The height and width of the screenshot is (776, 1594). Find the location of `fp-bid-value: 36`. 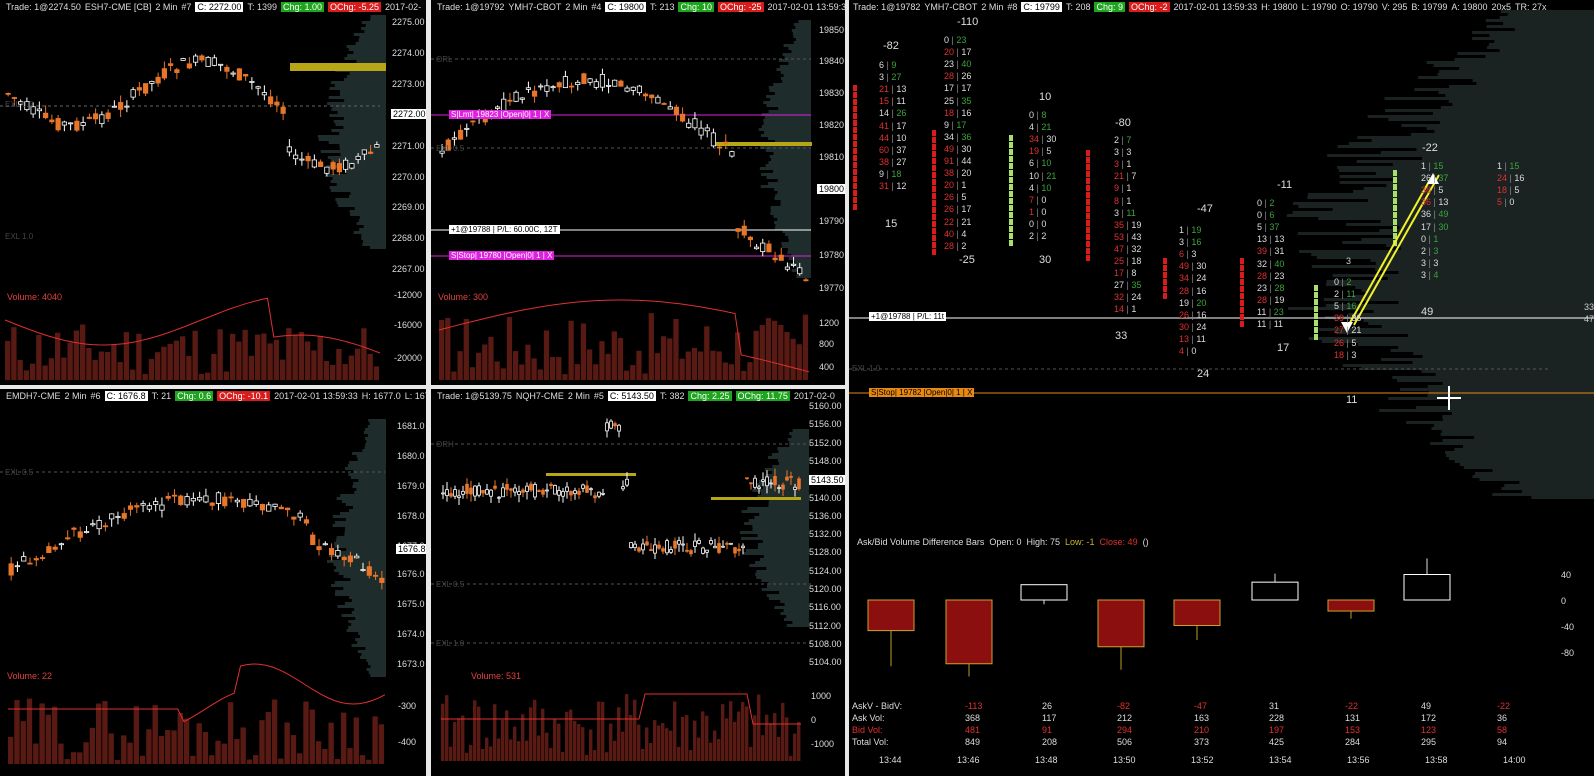

fp-bid-value: 36 is located at coordinates (1426, 214).